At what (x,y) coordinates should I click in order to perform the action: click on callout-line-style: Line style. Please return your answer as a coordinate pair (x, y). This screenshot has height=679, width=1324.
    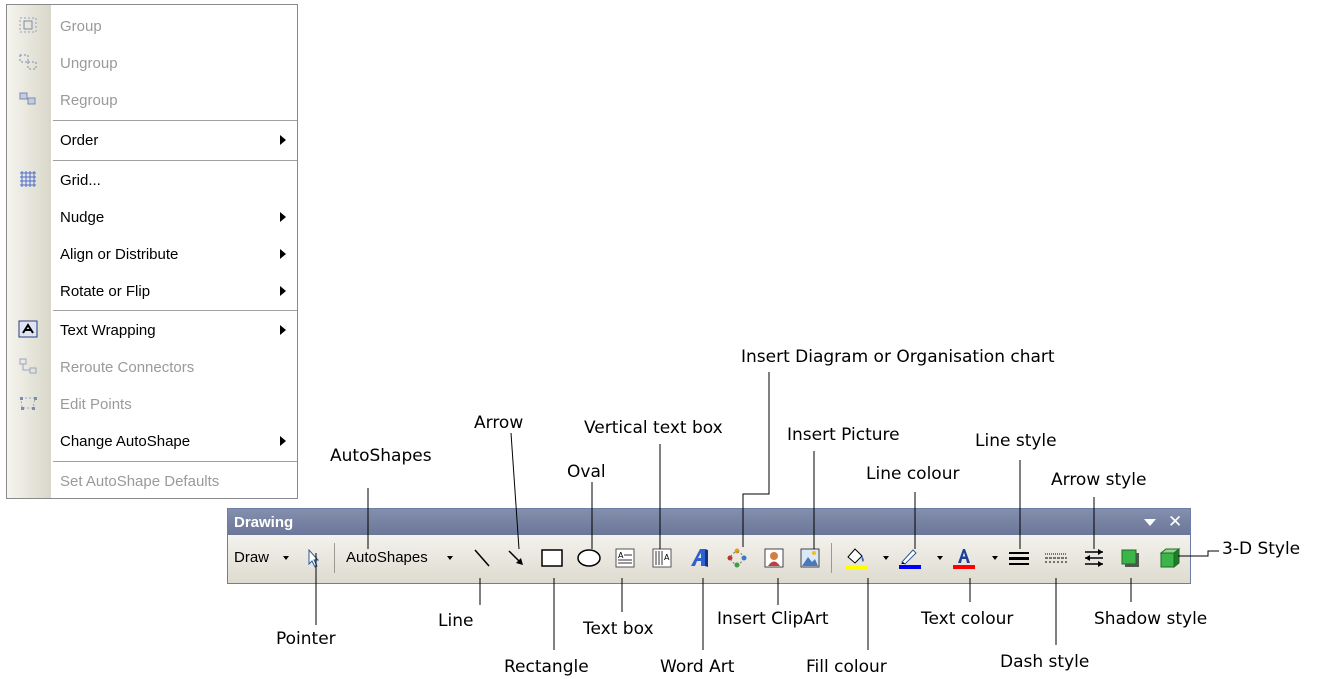
    Looking at the image, I should click on (1016, 441).